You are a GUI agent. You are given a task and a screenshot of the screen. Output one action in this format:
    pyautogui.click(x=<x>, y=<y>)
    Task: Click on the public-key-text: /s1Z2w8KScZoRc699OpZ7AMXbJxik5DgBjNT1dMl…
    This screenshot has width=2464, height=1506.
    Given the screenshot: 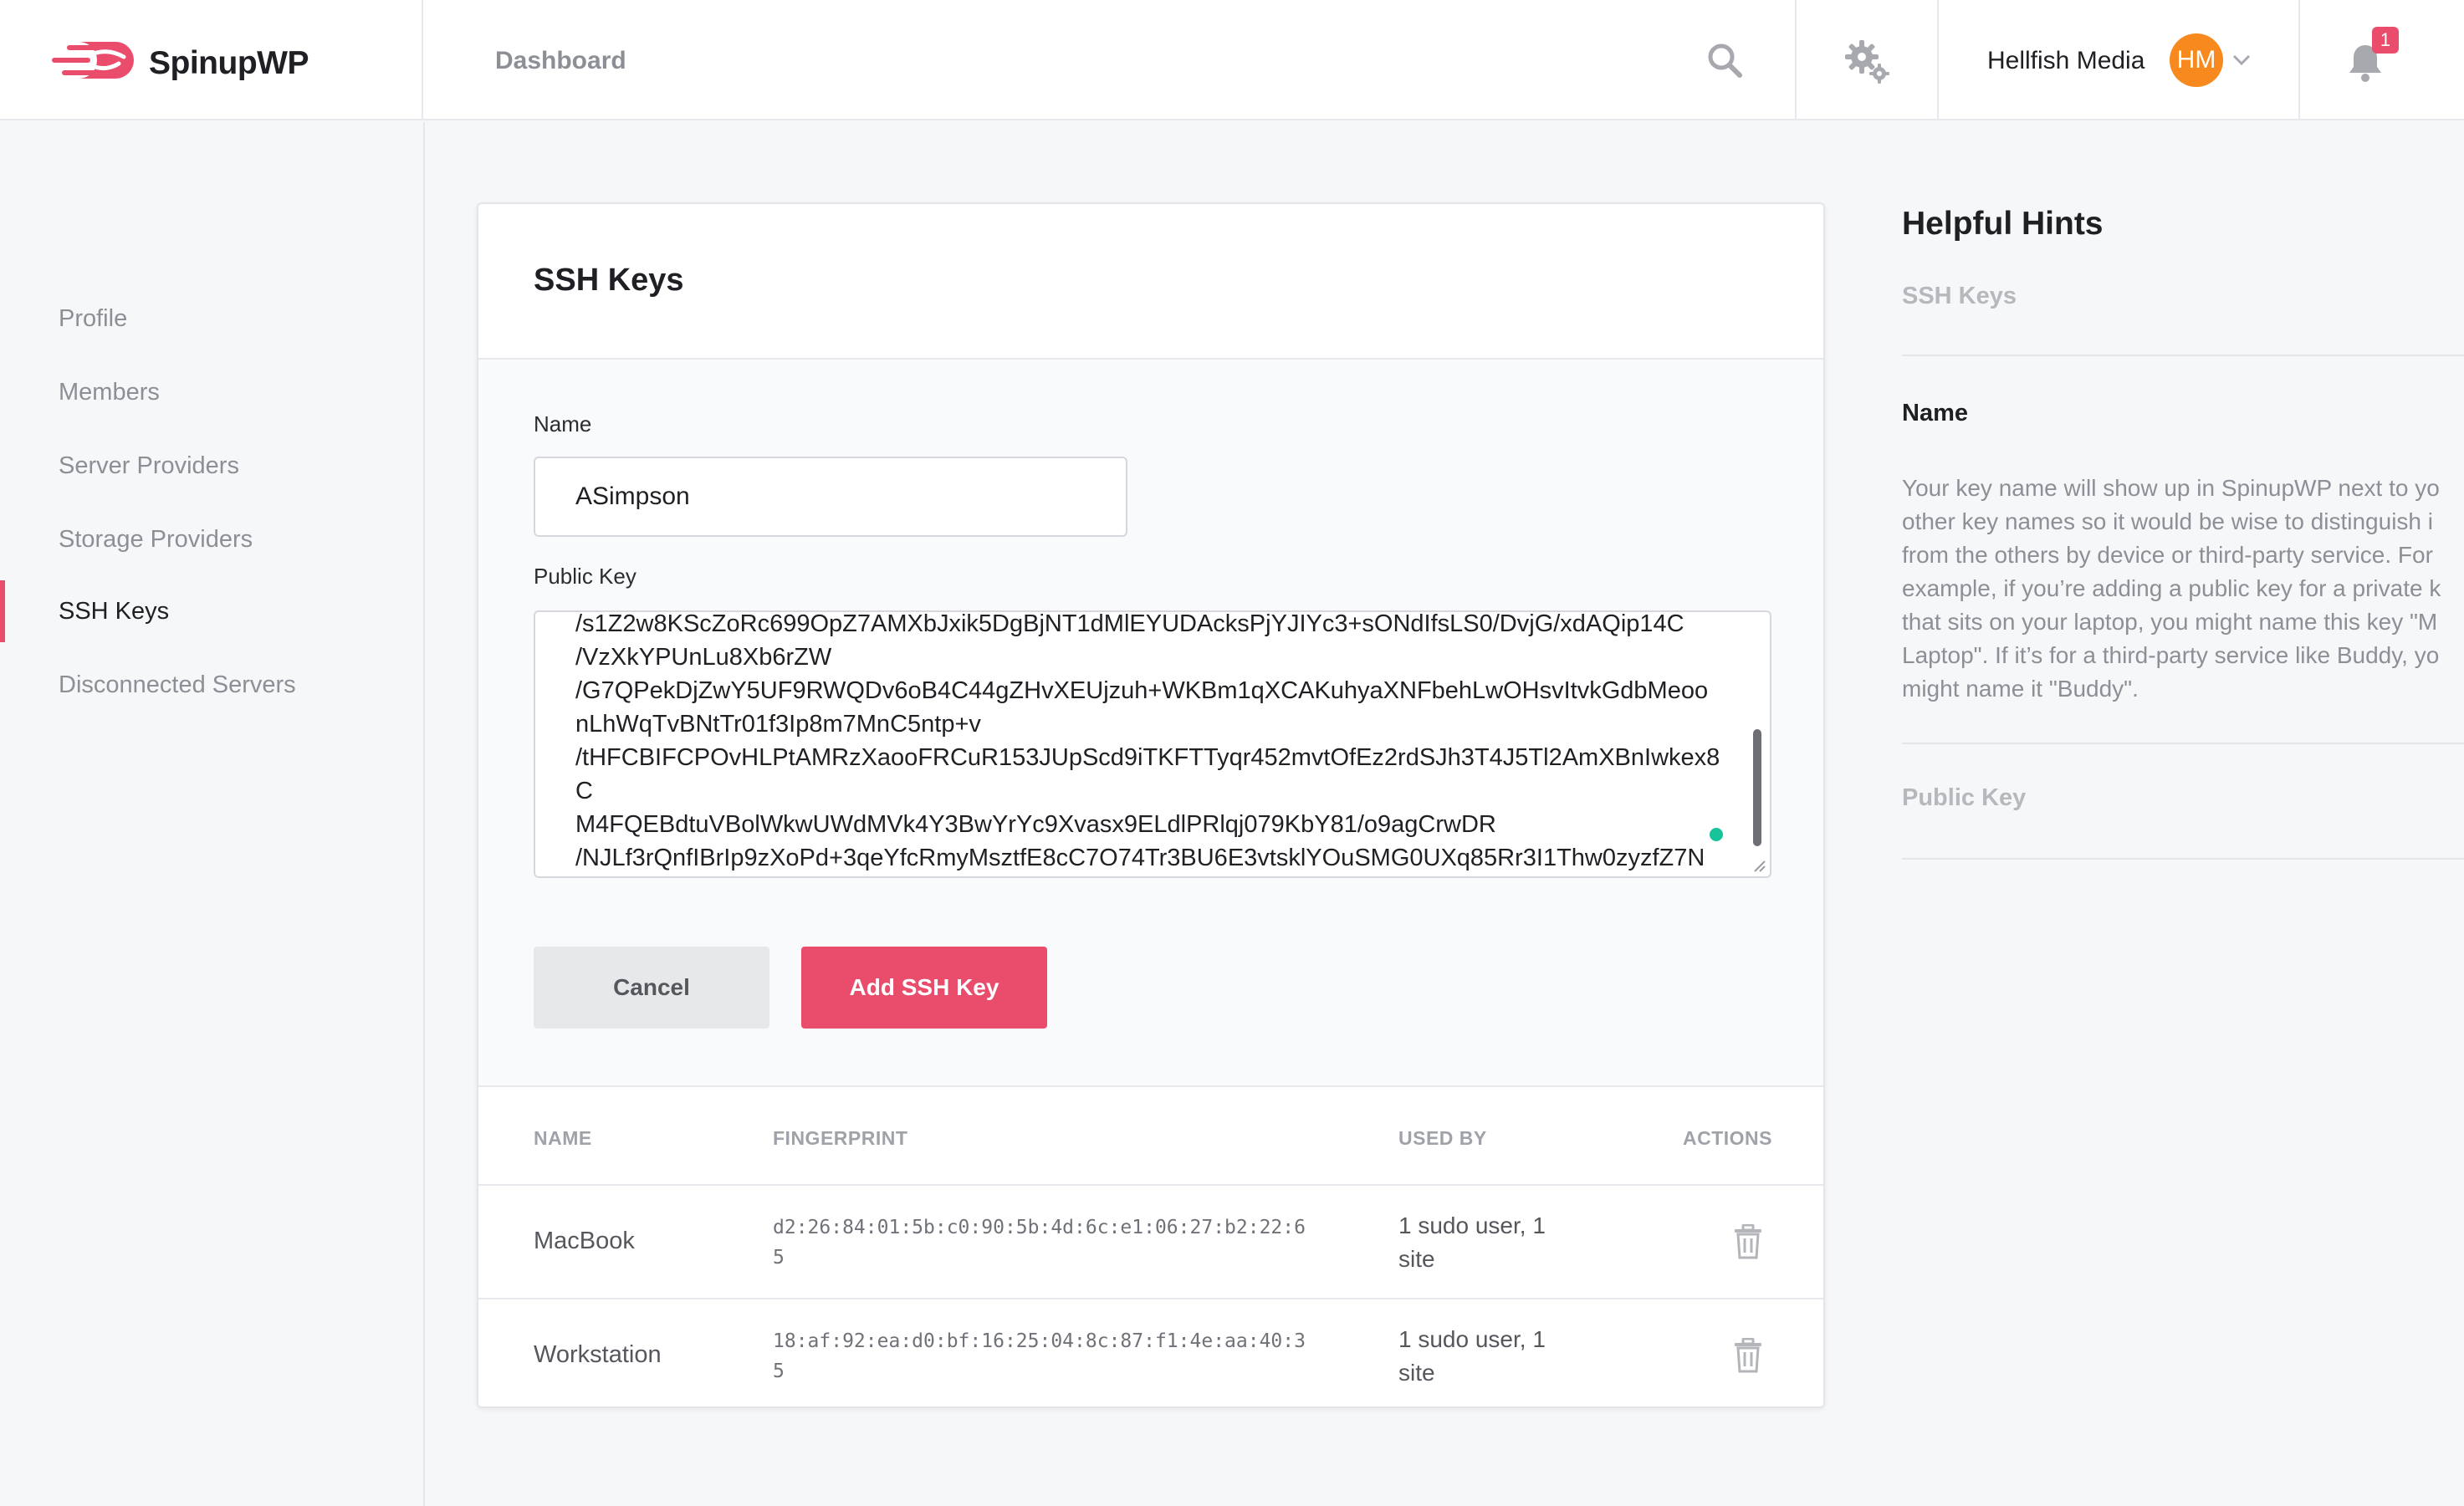 What is the action you would take?
    pyautogui.click(x=1147, y=740)
    